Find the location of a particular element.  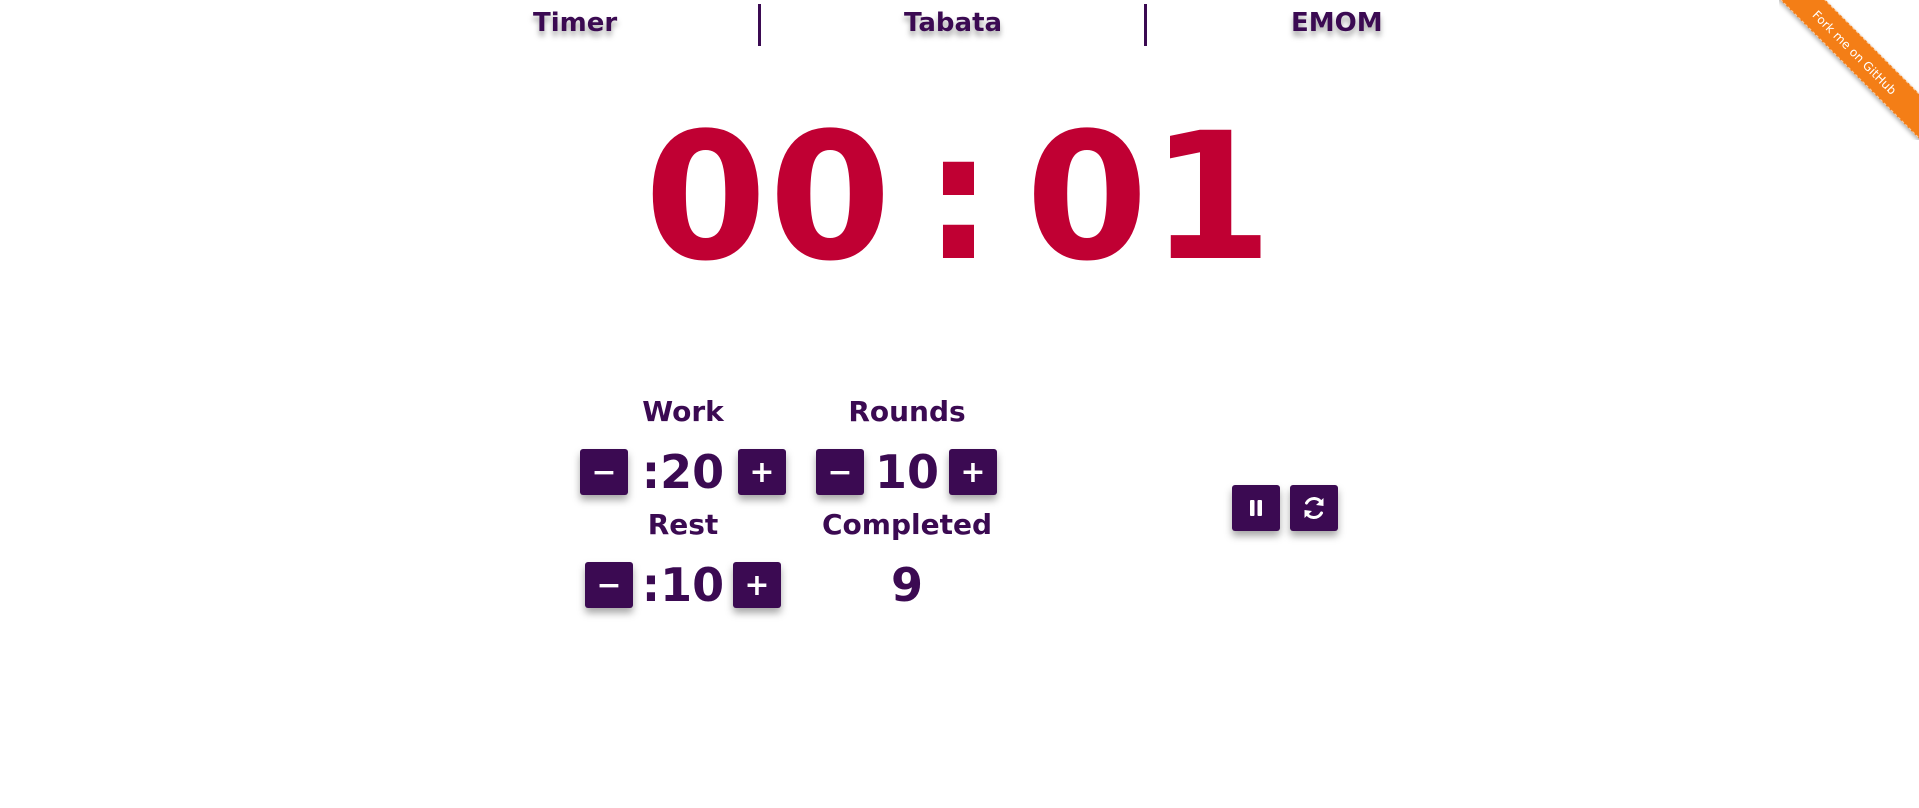

nav-item-timer: Timer is located at coordinates (575, 23).